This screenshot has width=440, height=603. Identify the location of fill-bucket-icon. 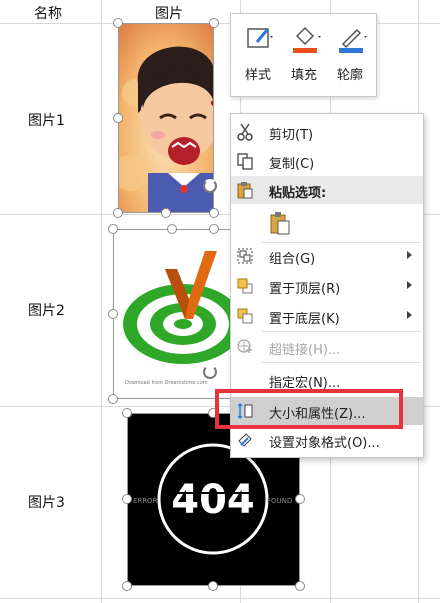
(307, 39).